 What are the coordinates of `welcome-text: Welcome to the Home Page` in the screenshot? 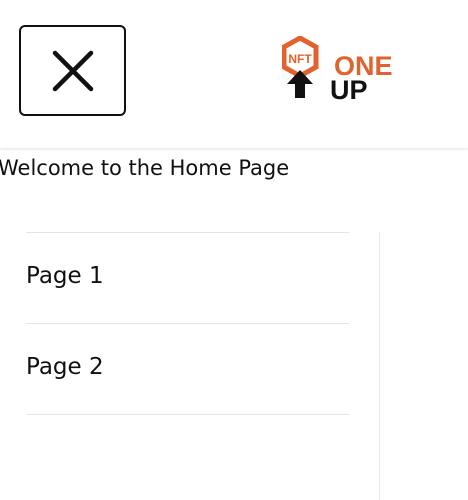 It's located at (145, 168).